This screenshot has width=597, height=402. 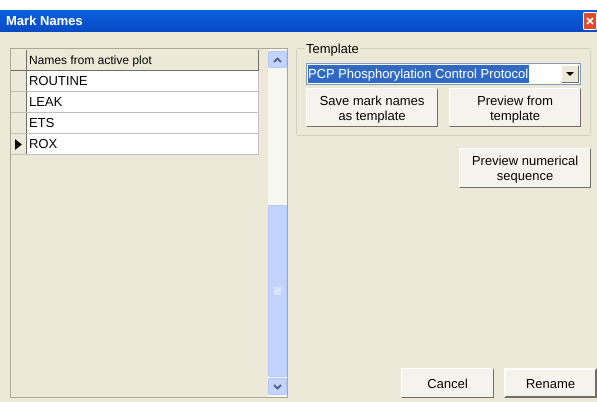 What do you see at coordinates (143, 123) in the screenshot?
I see `table-cell: ETS` at bounding box center [143, 123].